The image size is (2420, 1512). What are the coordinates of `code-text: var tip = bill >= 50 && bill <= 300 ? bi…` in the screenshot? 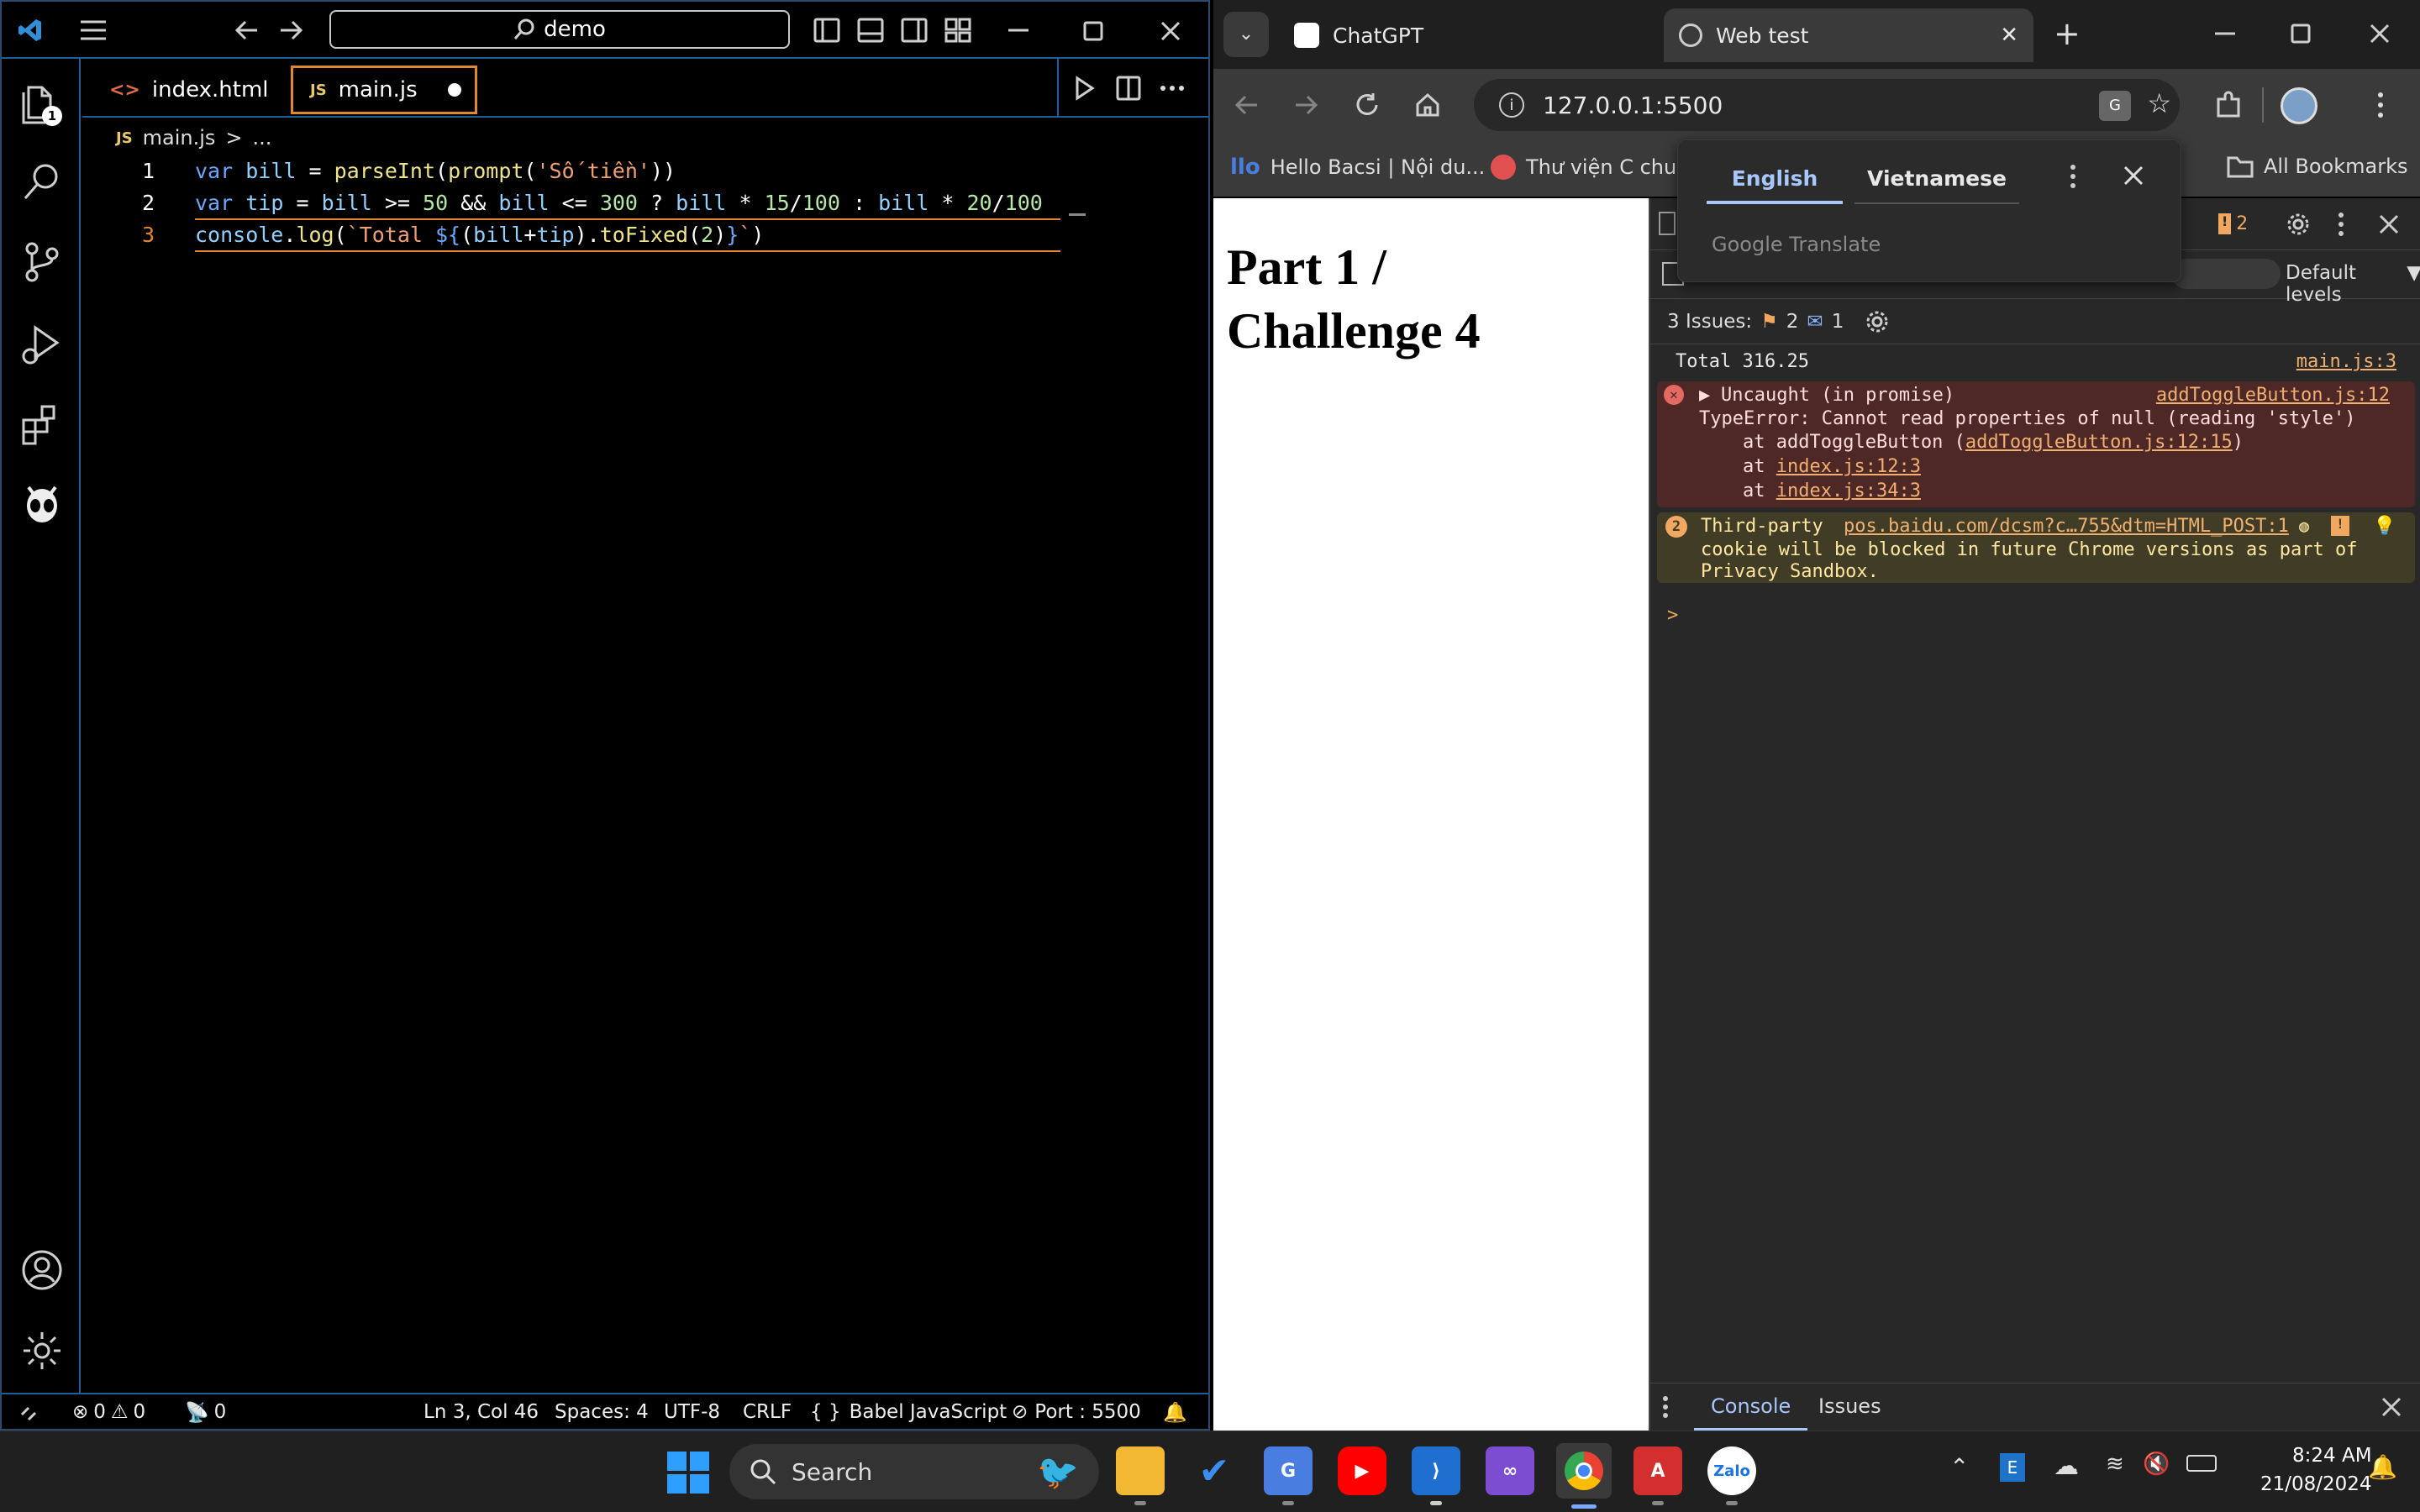 It's located at (619, 203).